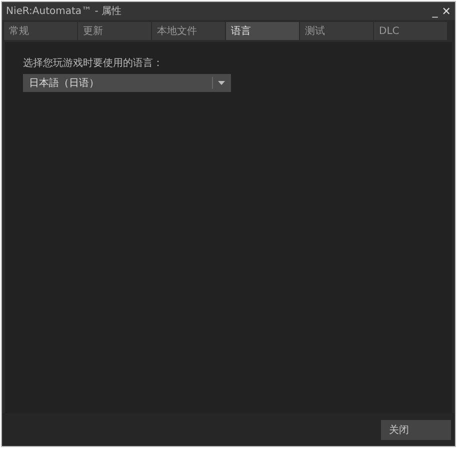 The width and height of the screenshot is (459, 450). I want to click on window-title: NieR:Automata™ - 属性, so click(64, 11).